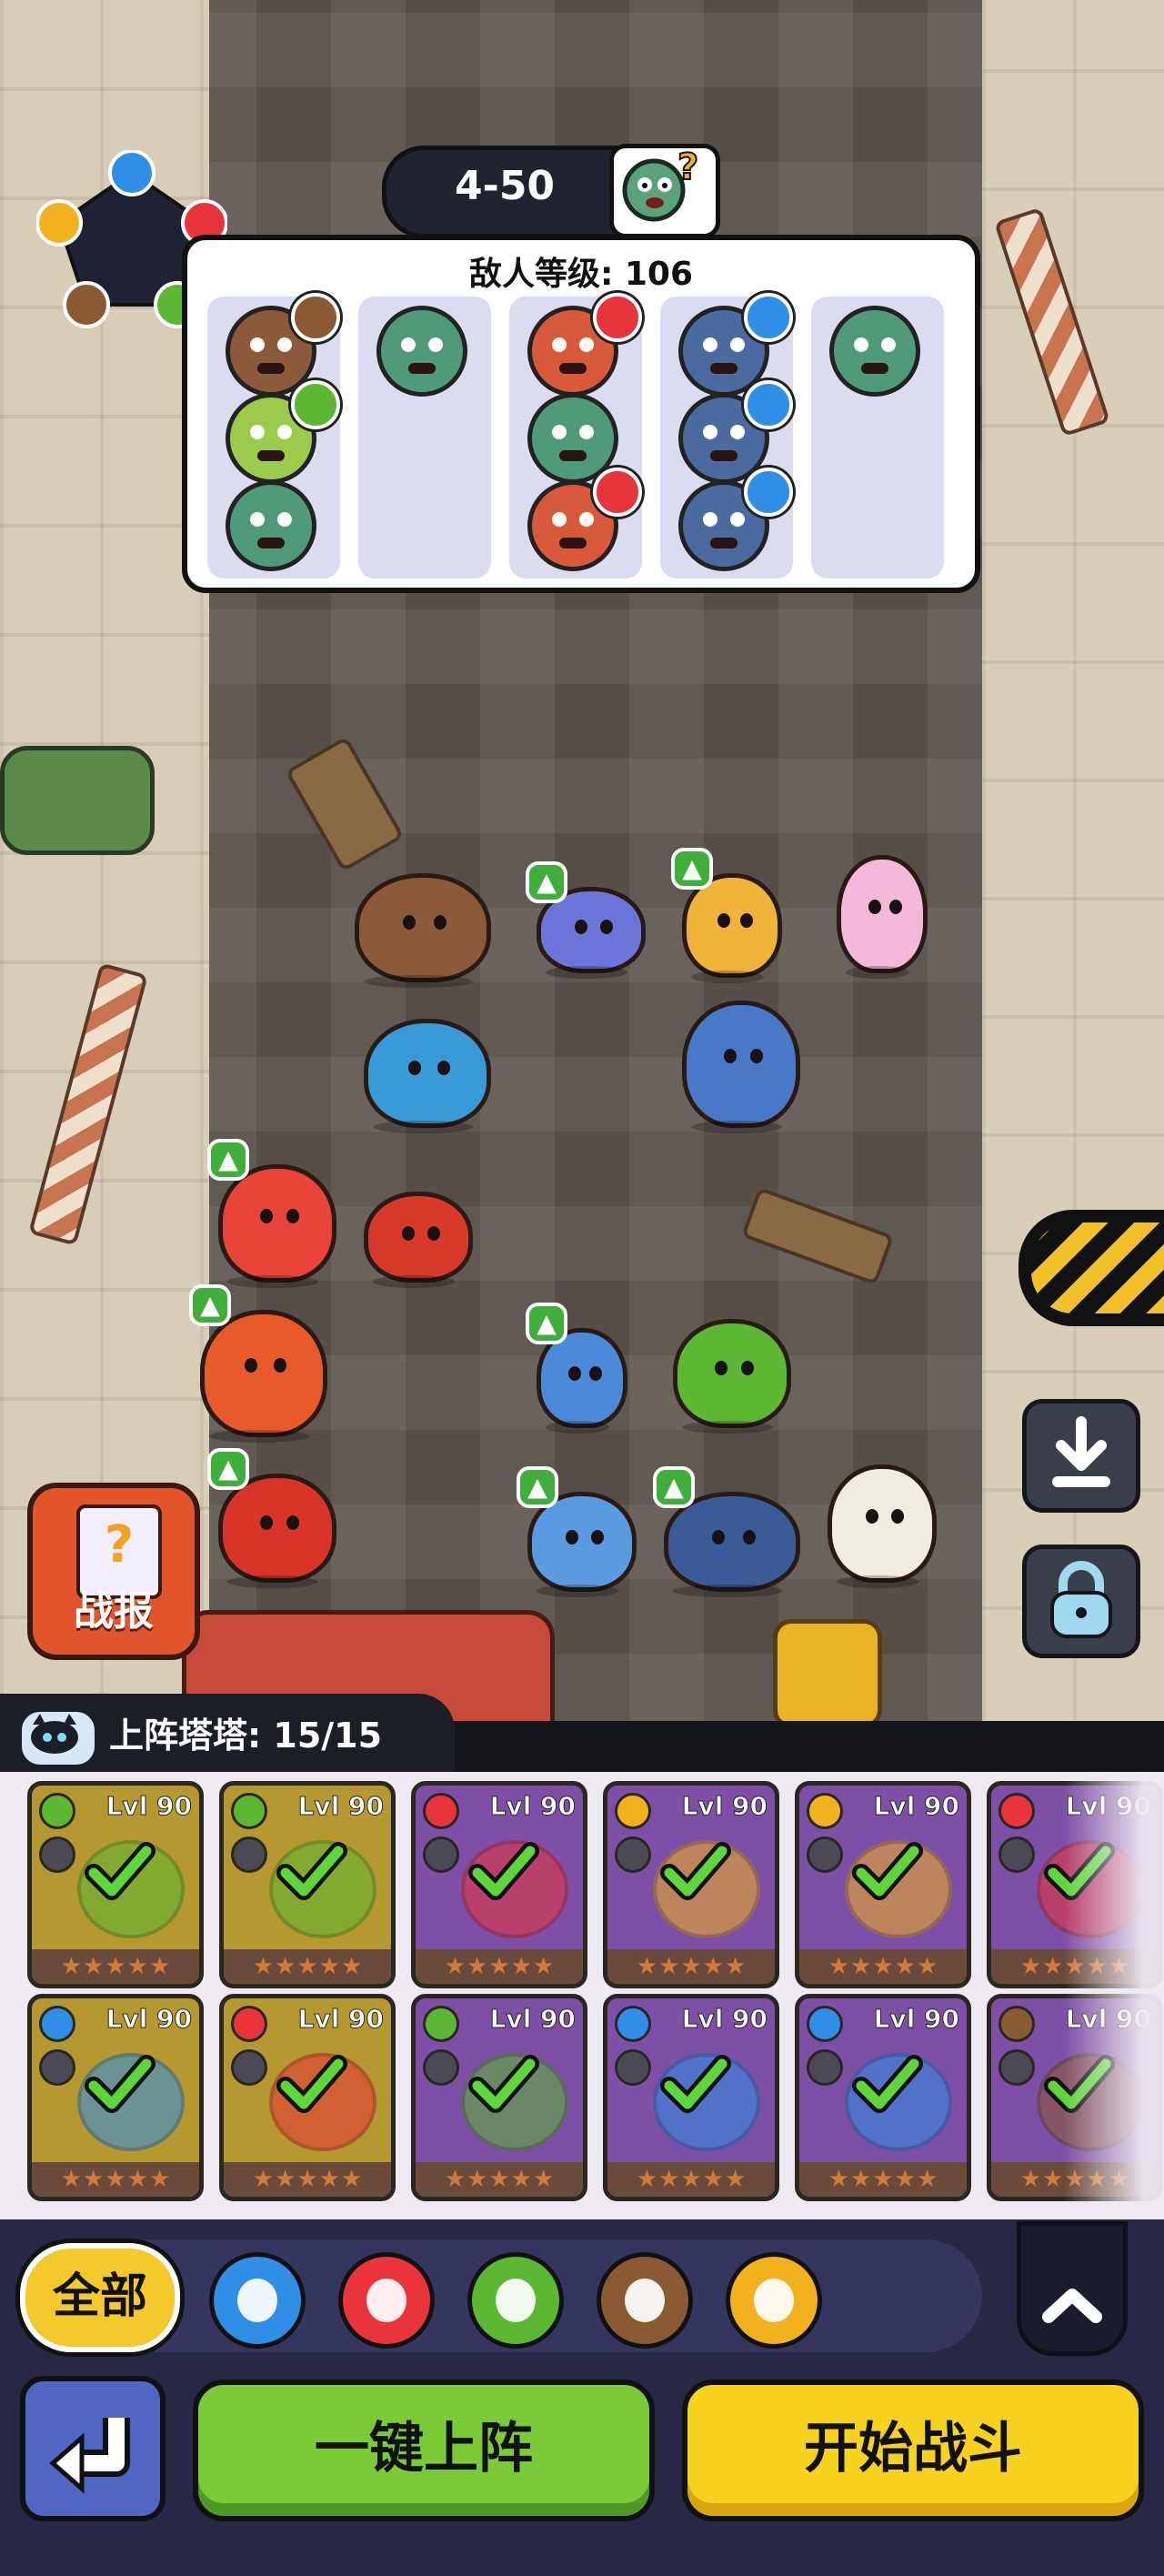  Describe the element at coordinates (774, 2300) in the screenshot. I see `filter-lightning-button` at that location.